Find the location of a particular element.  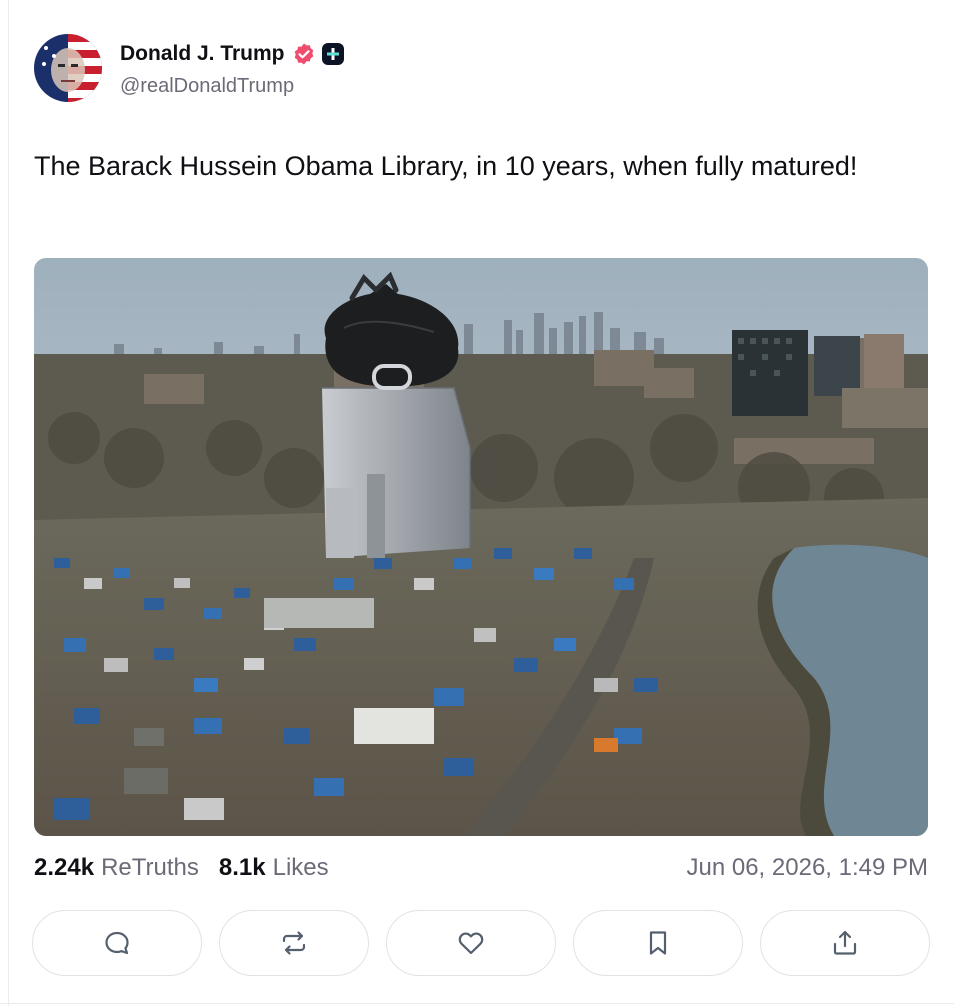

verified-badge-icon is located at coordinates (304, 54).